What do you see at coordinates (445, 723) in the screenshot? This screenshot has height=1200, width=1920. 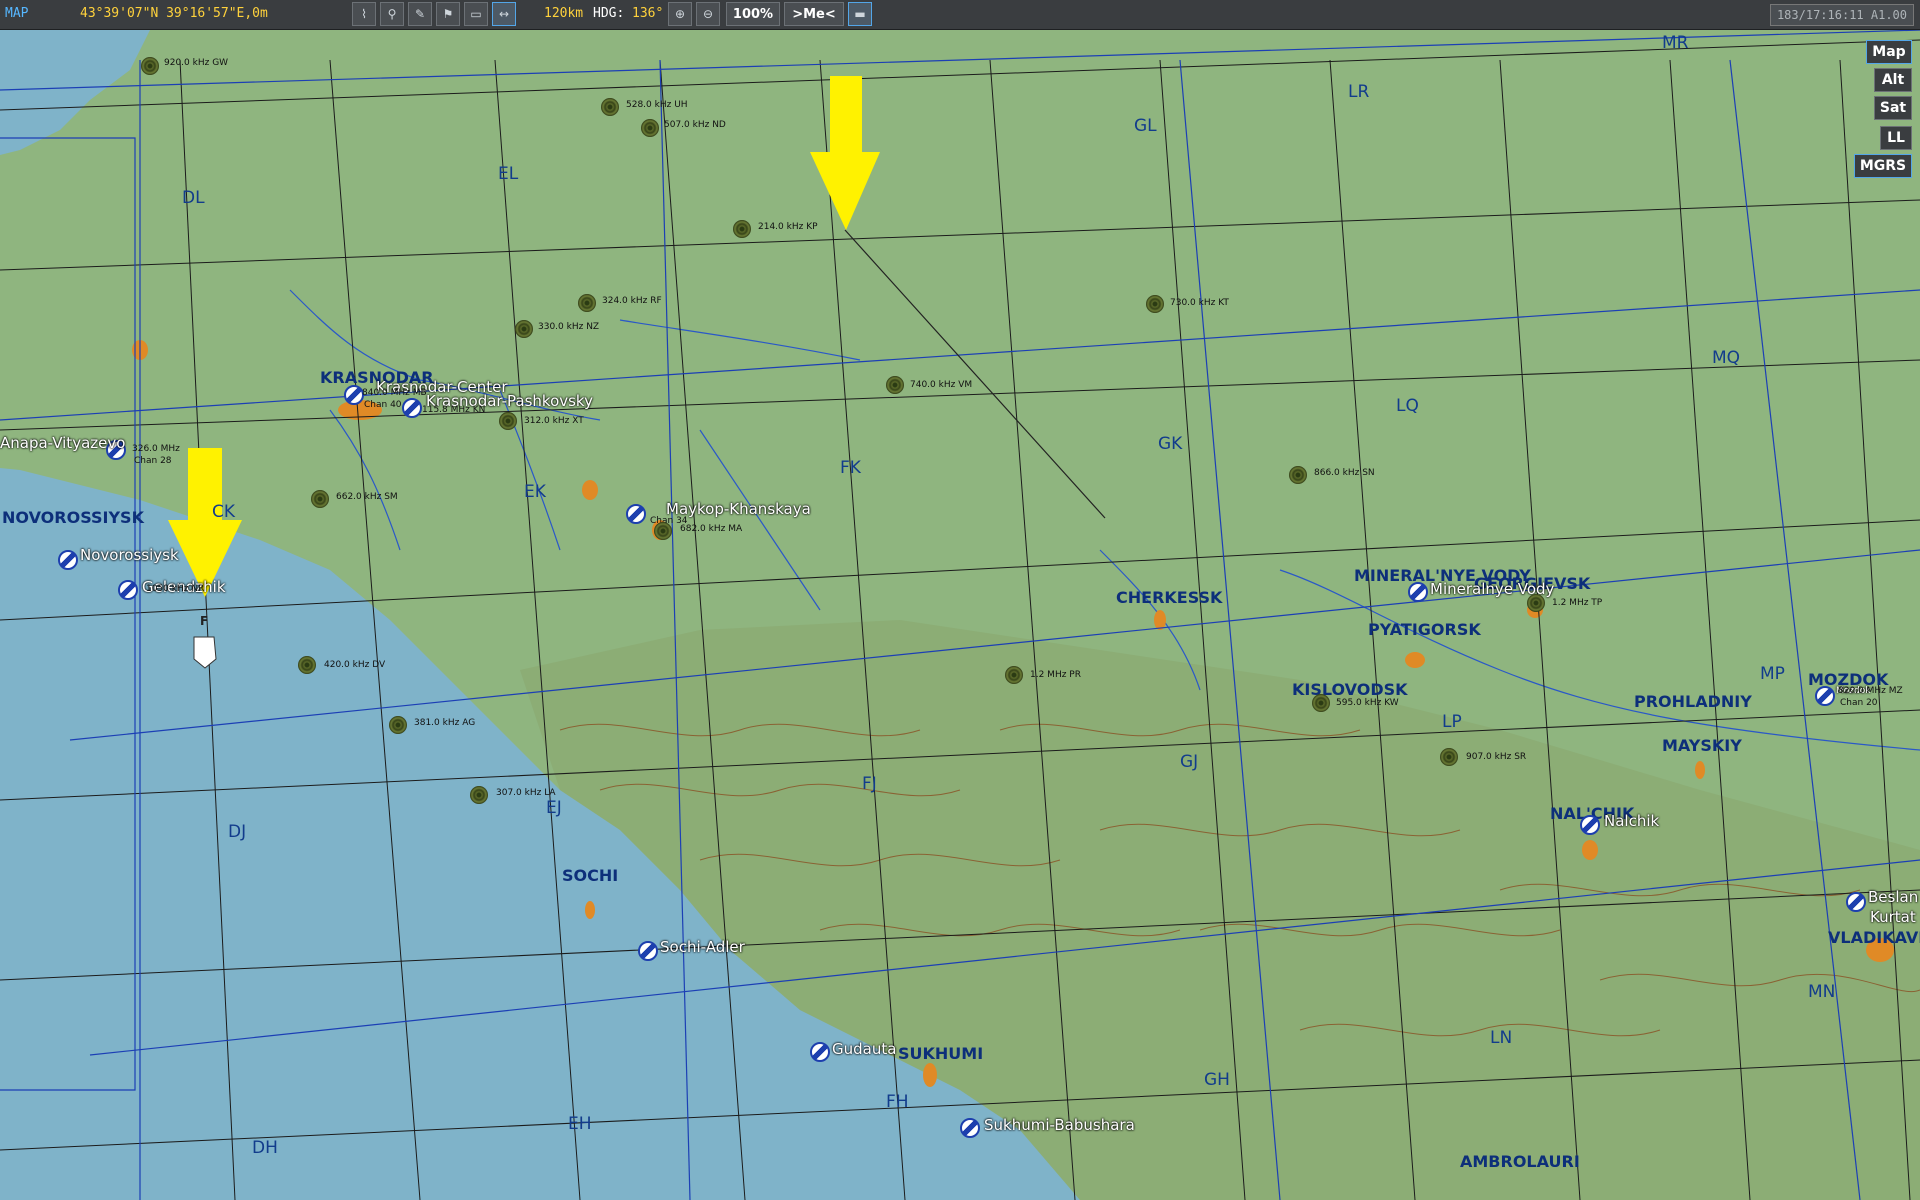 I see `navaid-label: 381.0 kHz AG` at bounding box center [445, 723].